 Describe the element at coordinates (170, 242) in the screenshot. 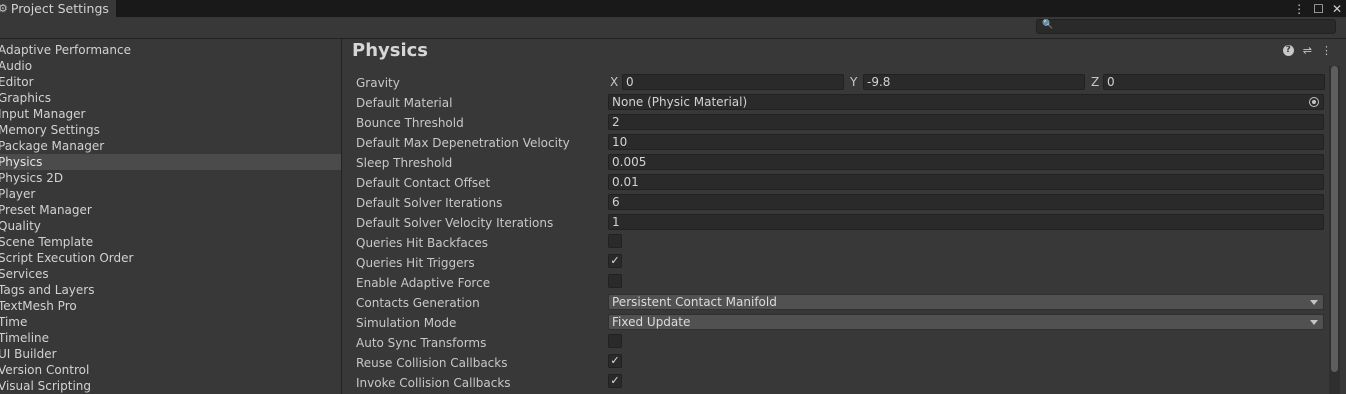

I see `sidebar-item-scene-template: Scene Template` at that location.